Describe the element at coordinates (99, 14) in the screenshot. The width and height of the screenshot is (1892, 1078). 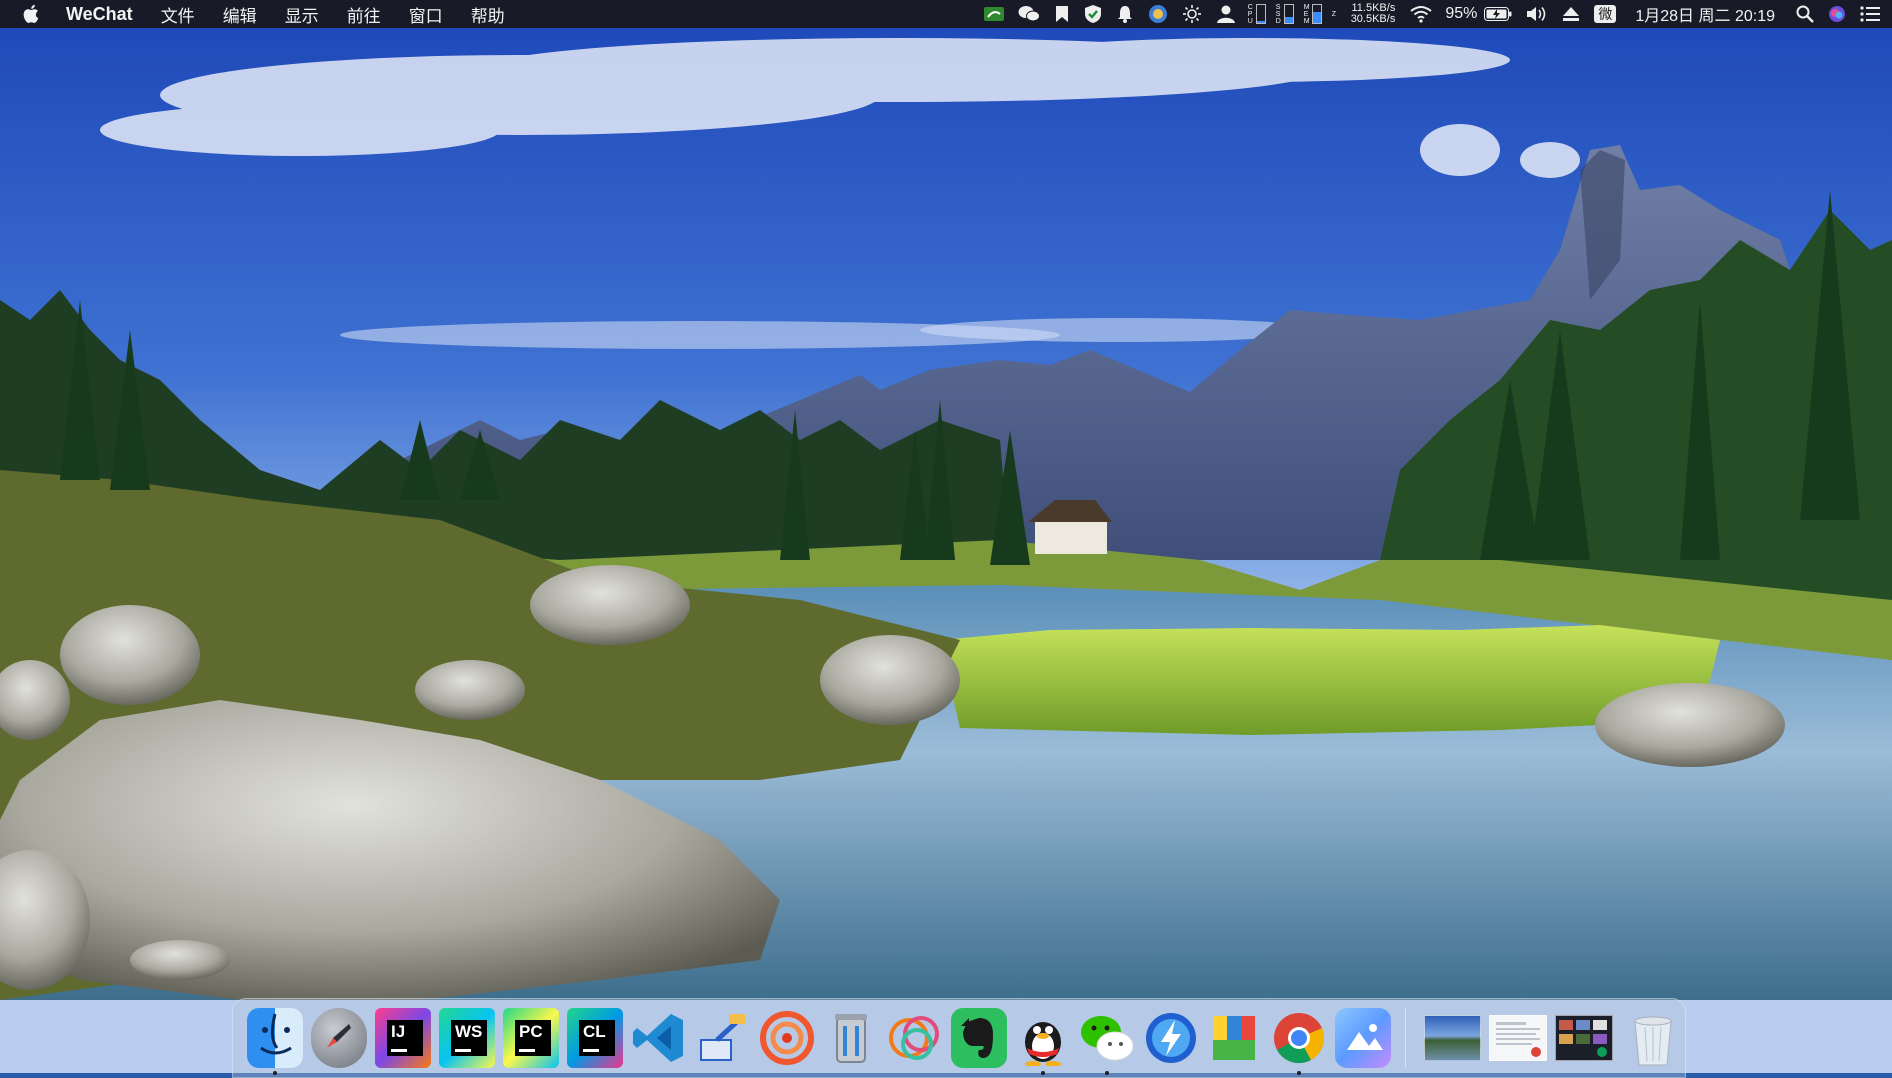
I see `app-name-menu: WeChat` at that location.